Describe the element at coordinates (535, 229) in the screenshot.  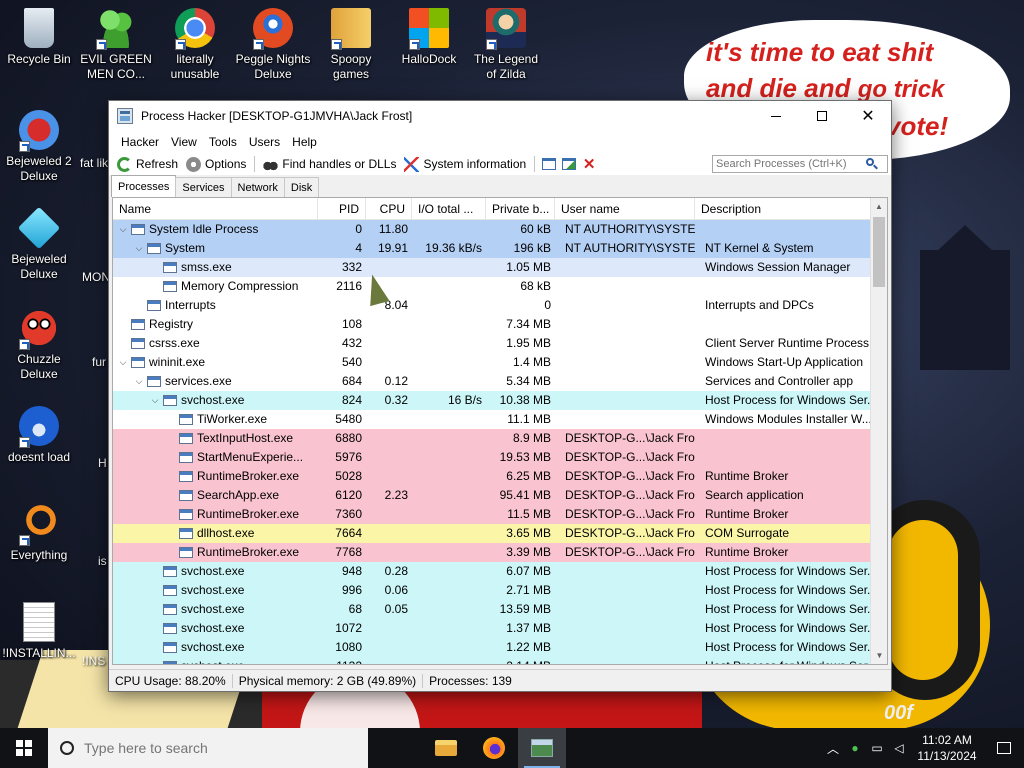
I see `process-private-bytes: 60 kB` at that location.